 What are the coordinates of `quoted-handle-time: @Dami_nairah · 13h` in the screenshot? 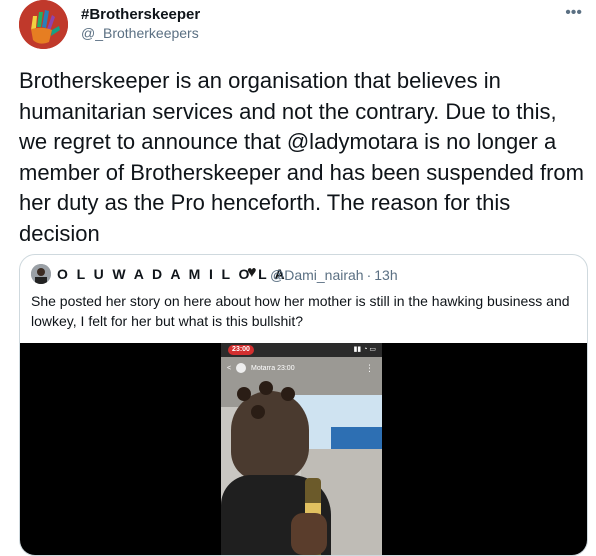 It's located at (334, 275).